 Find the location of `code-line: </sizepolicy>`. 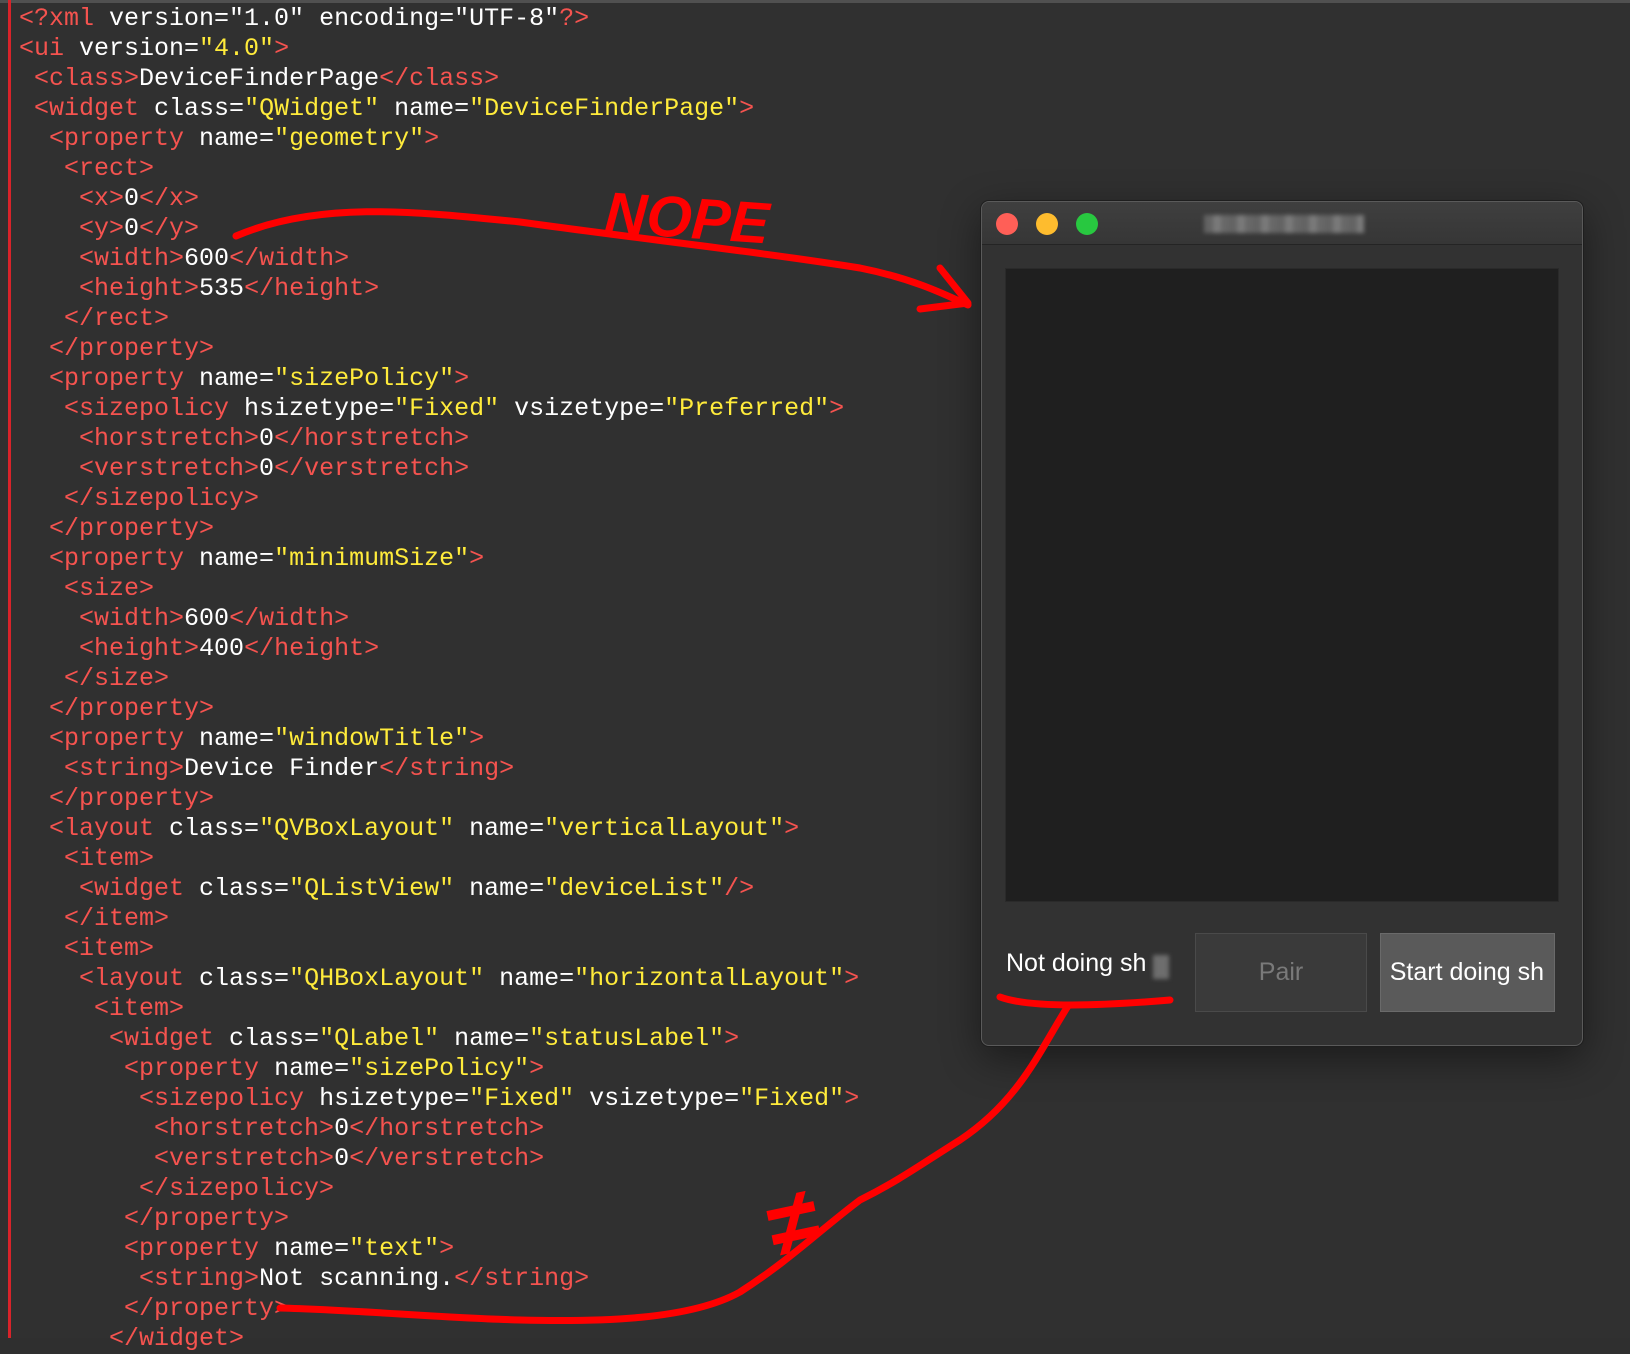

code-line: </sizepolicy> is located at coordinates (439, 499).